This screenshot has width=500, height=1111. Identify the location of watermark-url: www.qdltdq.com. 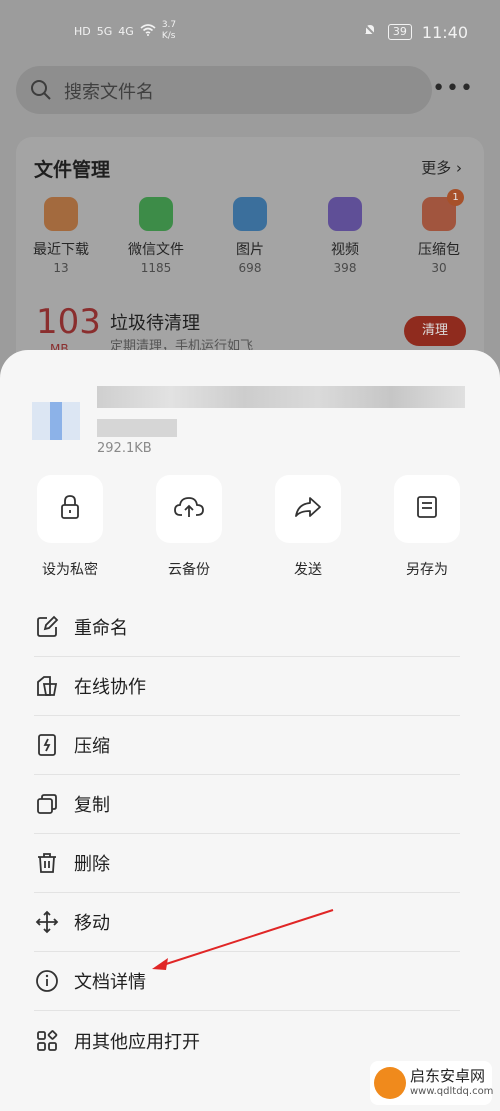
(452, 1091).